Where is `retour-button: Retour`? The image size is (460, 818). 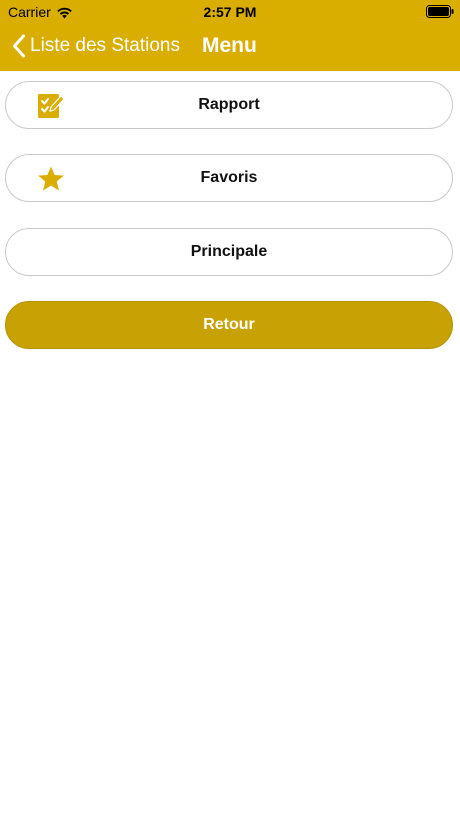
retour-button: Retour is located at coordinates (229, 325).